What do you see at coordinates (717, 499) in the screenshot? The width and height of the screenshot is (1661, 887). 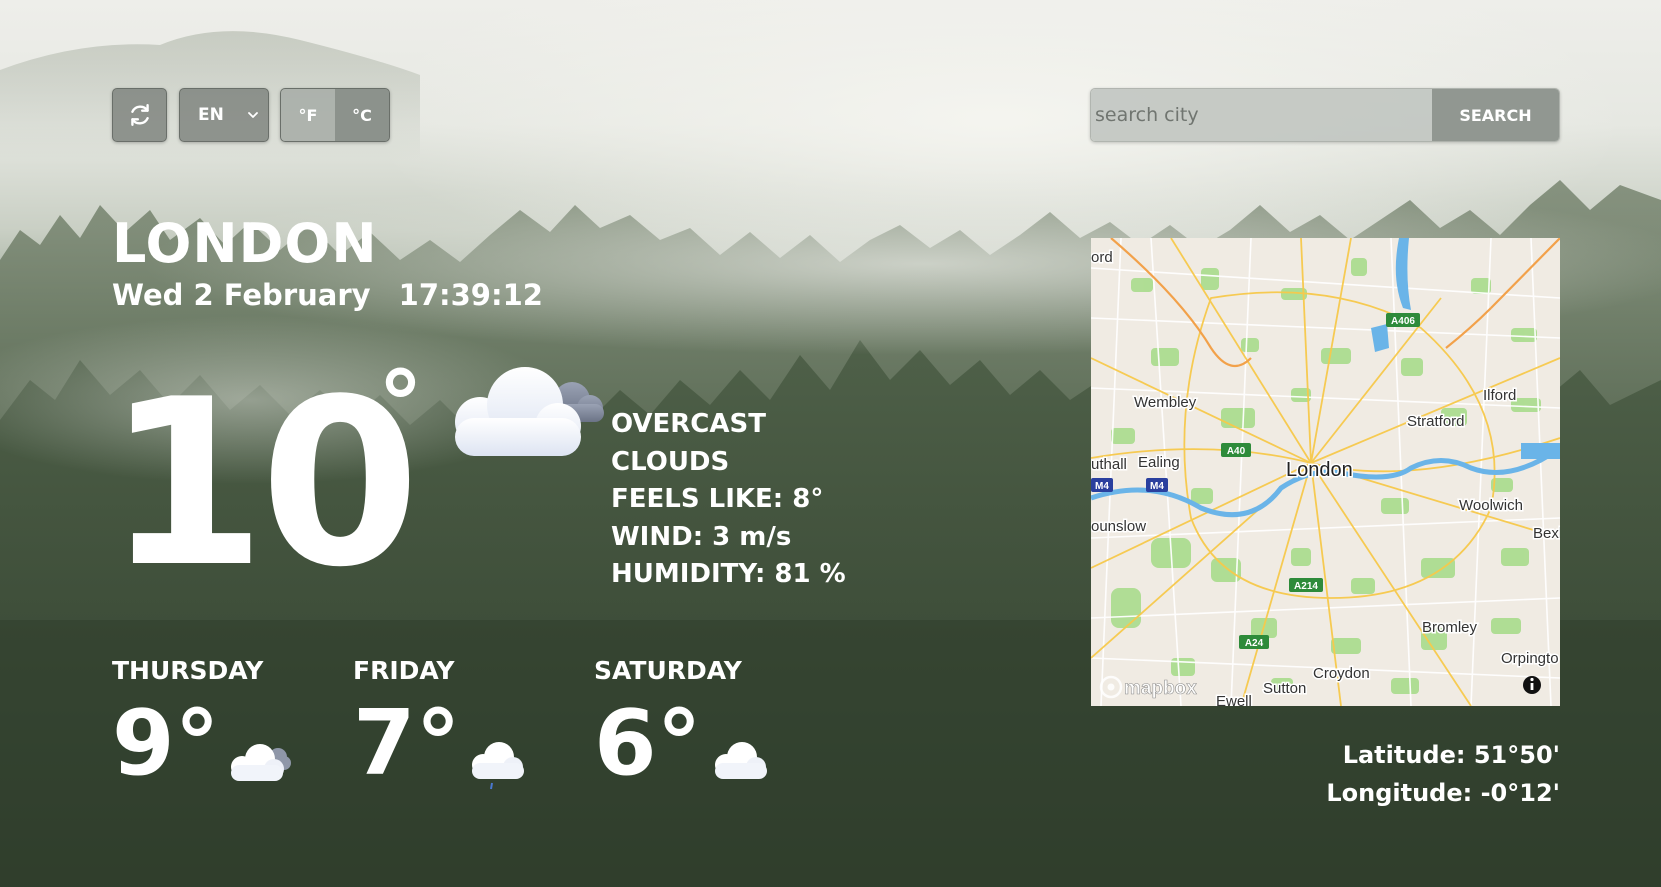 I see `feels-like: FEELS LIKE: 8°` at bounding box center [717, 499].